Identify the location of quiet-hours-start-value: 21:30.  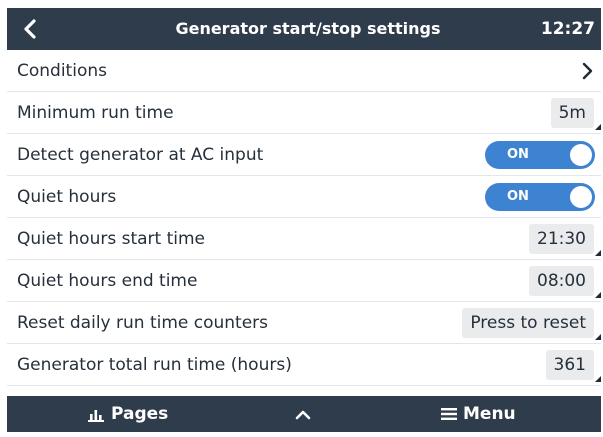
(561, 239).